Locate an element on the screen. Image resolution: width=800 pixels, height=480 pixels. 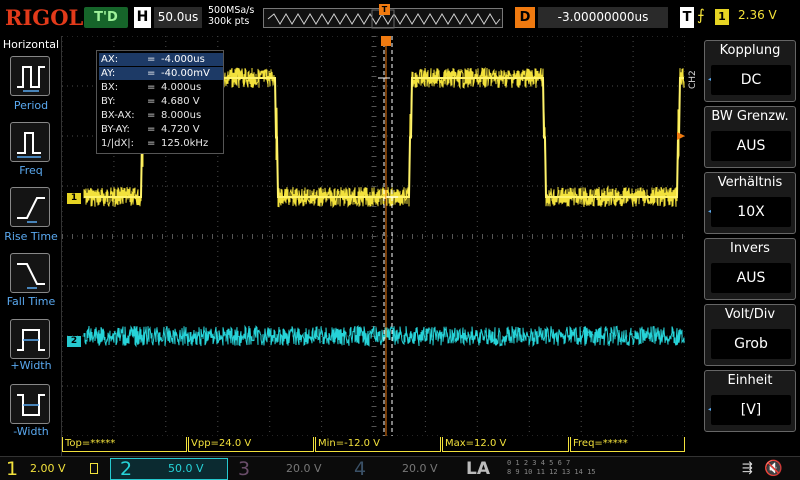
la-channels-row-1: 0 1 2 3 4 5 6 7 is located at coordinates (539, 463).